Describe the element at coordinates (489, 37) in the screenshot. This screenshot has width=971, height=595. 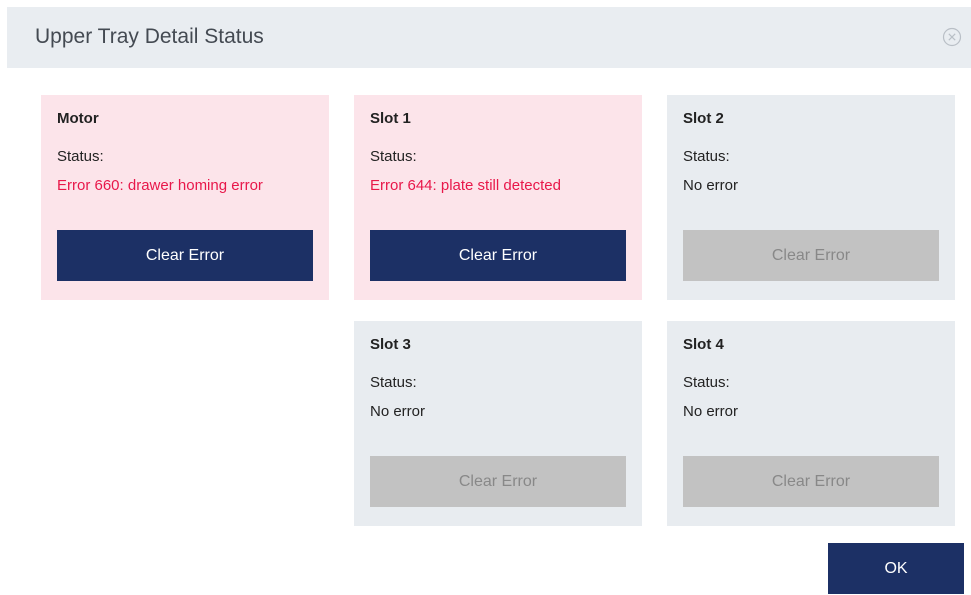
I see `dialog-header: Upper Tray Detail Status` at that location.